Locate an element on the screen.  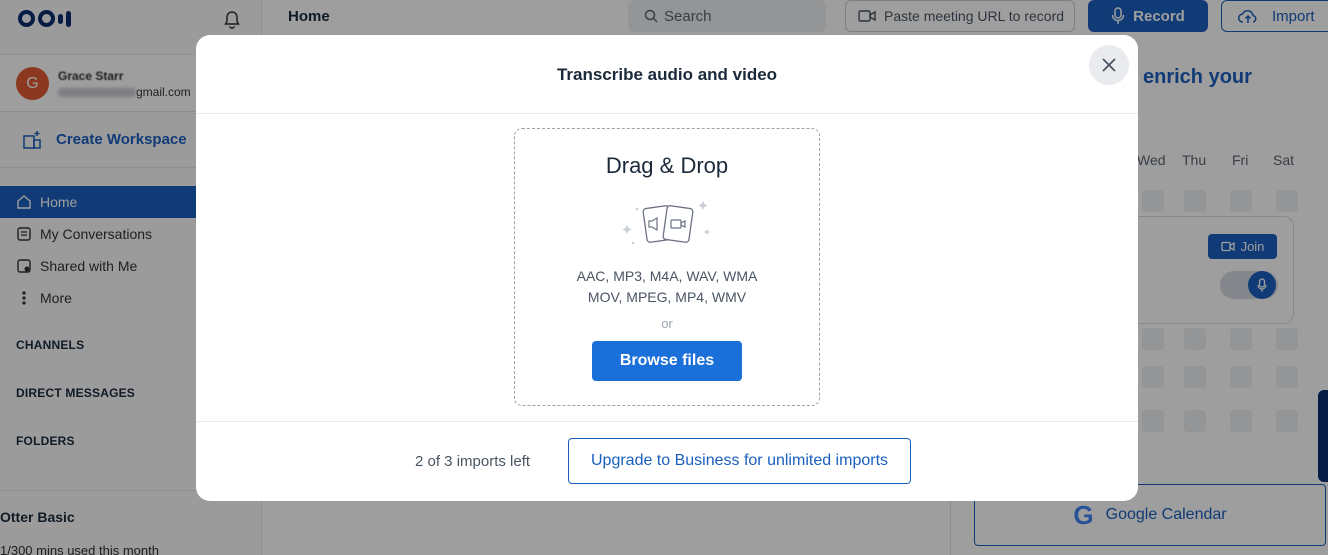
imports-left-text: 2 of 3 imports left is located at coordinates (473, 461).